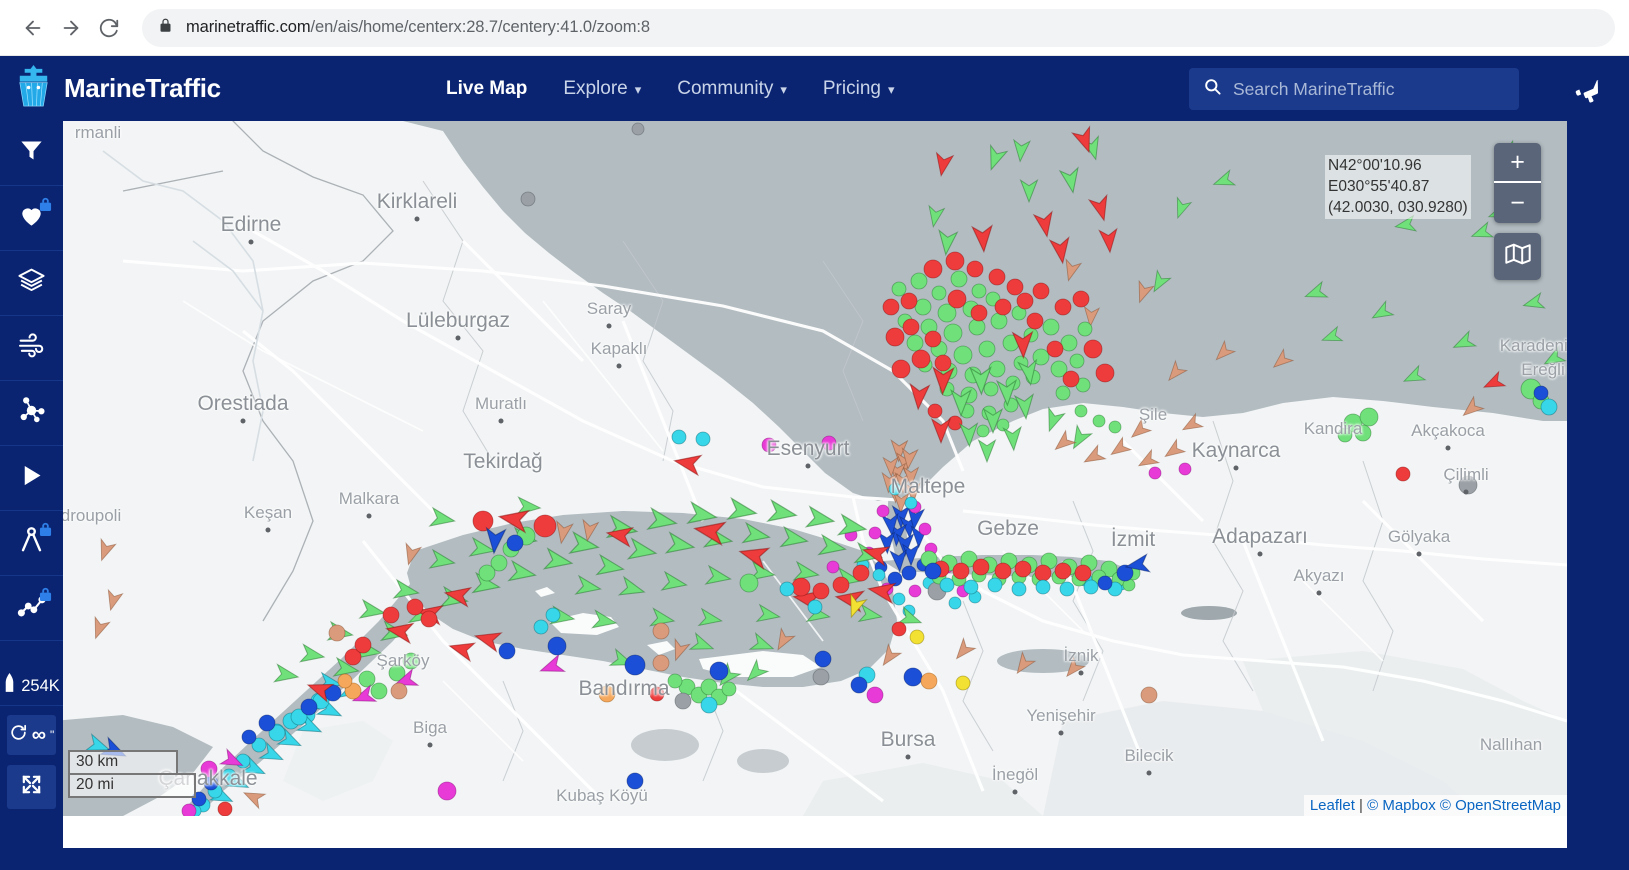 Image resolution: width=1629 pixels, height=870 pixels. What do you see at coordinates (132, 785) in the screenshot?
I see `scale-mi-label: 20 mi` at bounding box center [132, 785].